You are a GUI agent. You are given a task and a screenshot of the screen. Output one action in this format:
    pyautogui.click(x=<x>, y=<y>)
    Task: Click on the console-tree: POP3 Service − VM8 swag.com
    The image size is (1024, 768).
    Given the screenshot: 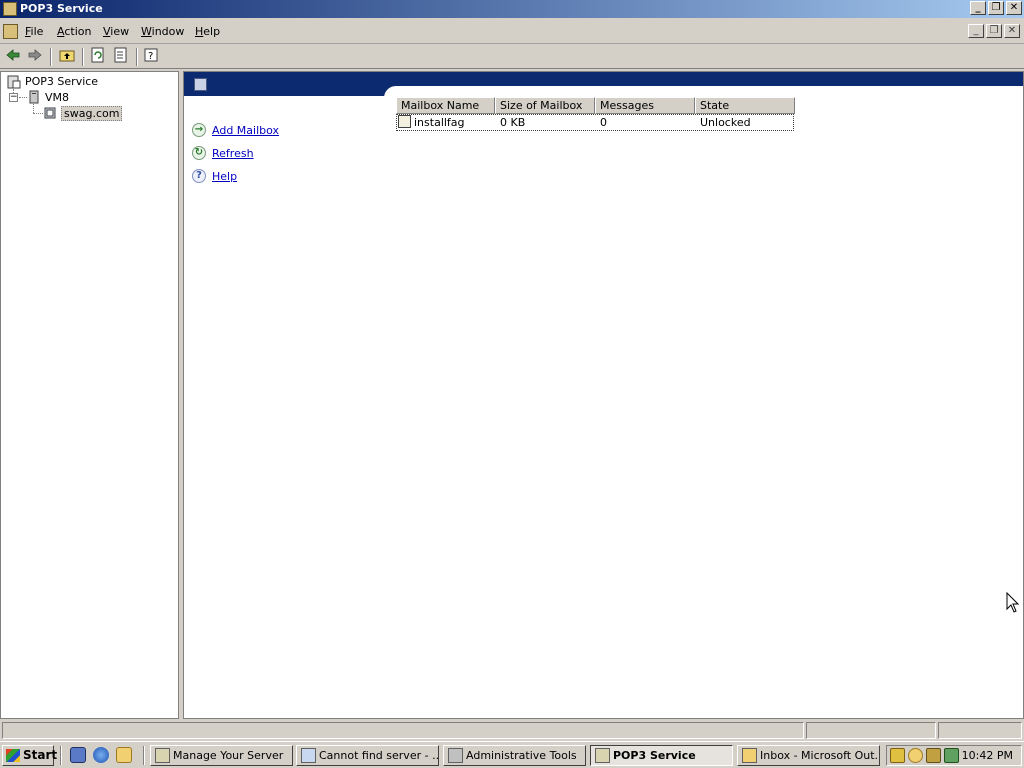 What is the action you would take?
    pyautogui.click(x=89, y=395)
    